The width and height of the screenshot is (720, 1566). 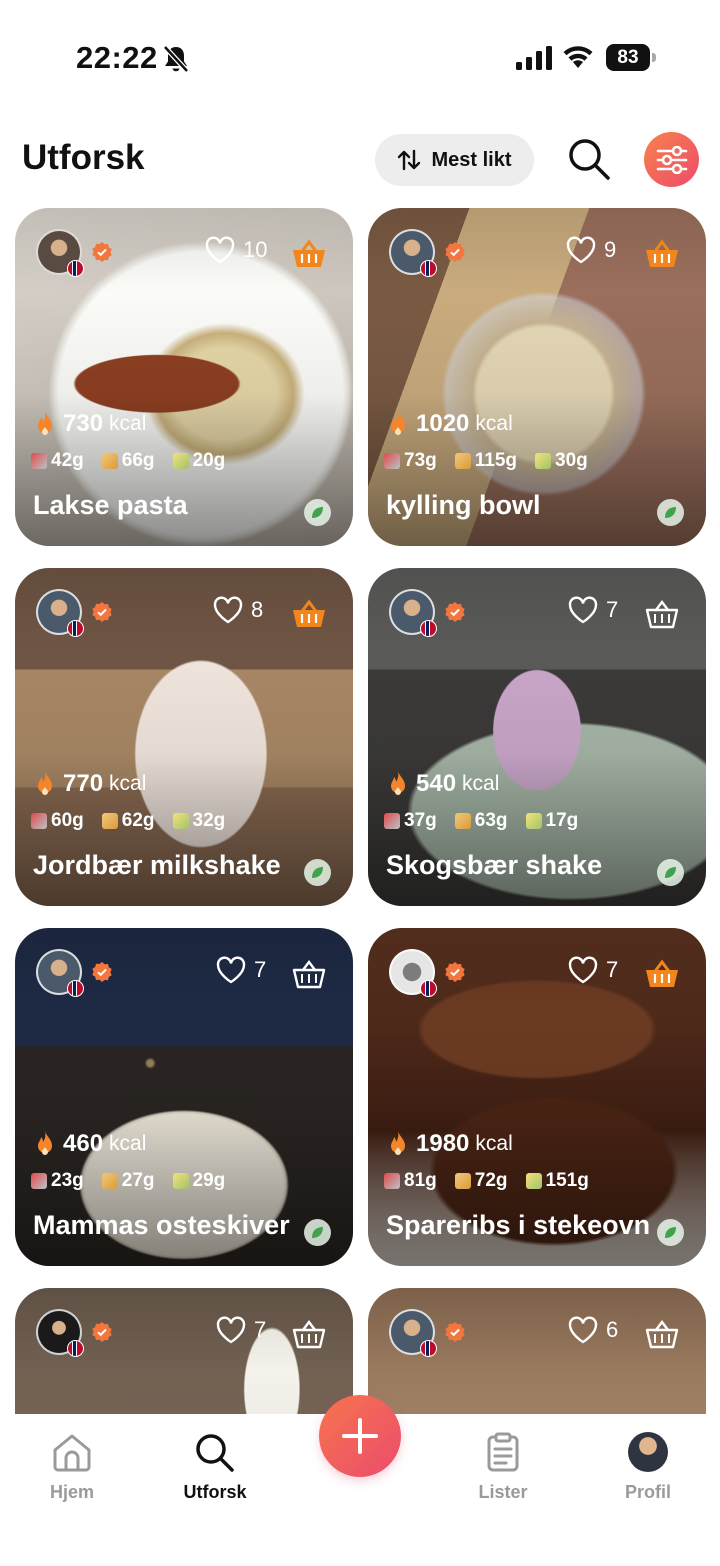 I want to click on tab-home-label: Hjem, so click(x=71, y=1492).